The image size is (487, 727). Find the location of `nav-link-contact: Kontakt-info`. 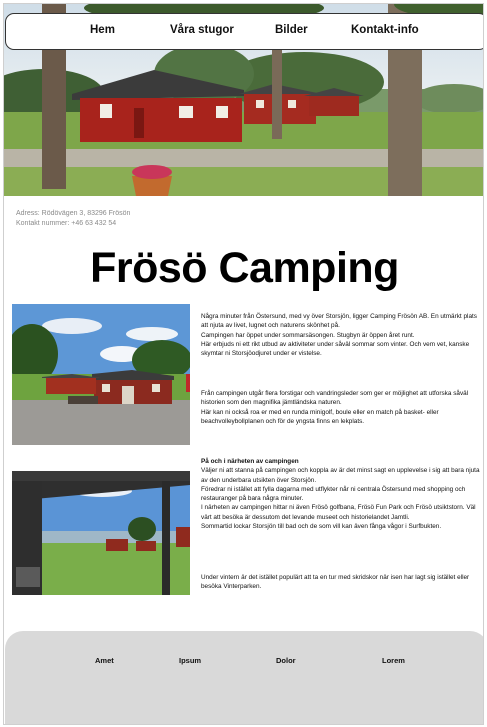

nav-link-contact: Kontakt-info is located at coordinates (385, 30).